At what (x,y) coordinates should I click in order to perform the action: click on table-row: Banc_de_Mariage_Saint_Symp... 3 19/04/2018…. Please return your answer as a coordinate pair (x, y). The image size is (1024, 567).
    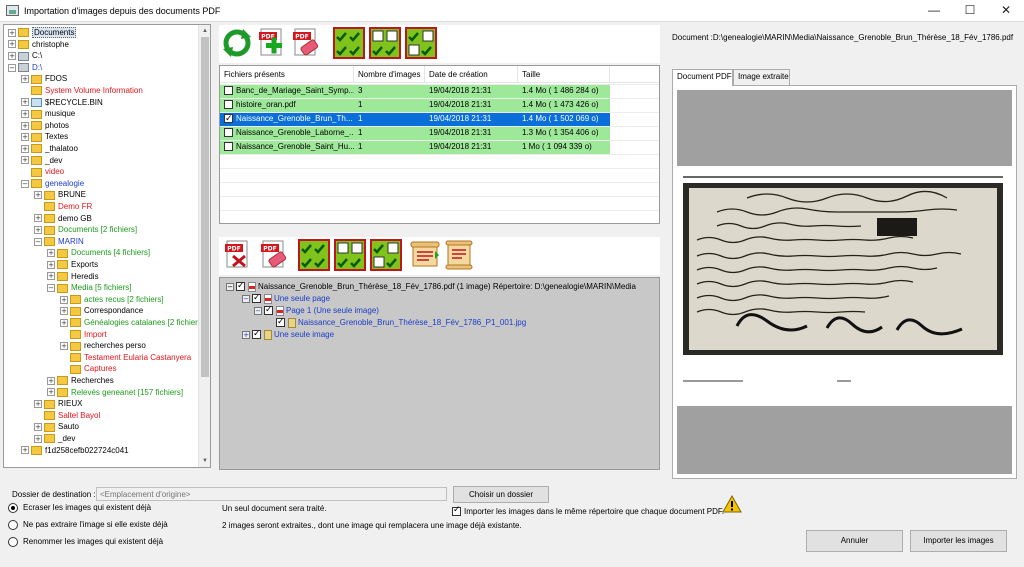
    Looking at the image, I should click on (415, 91).